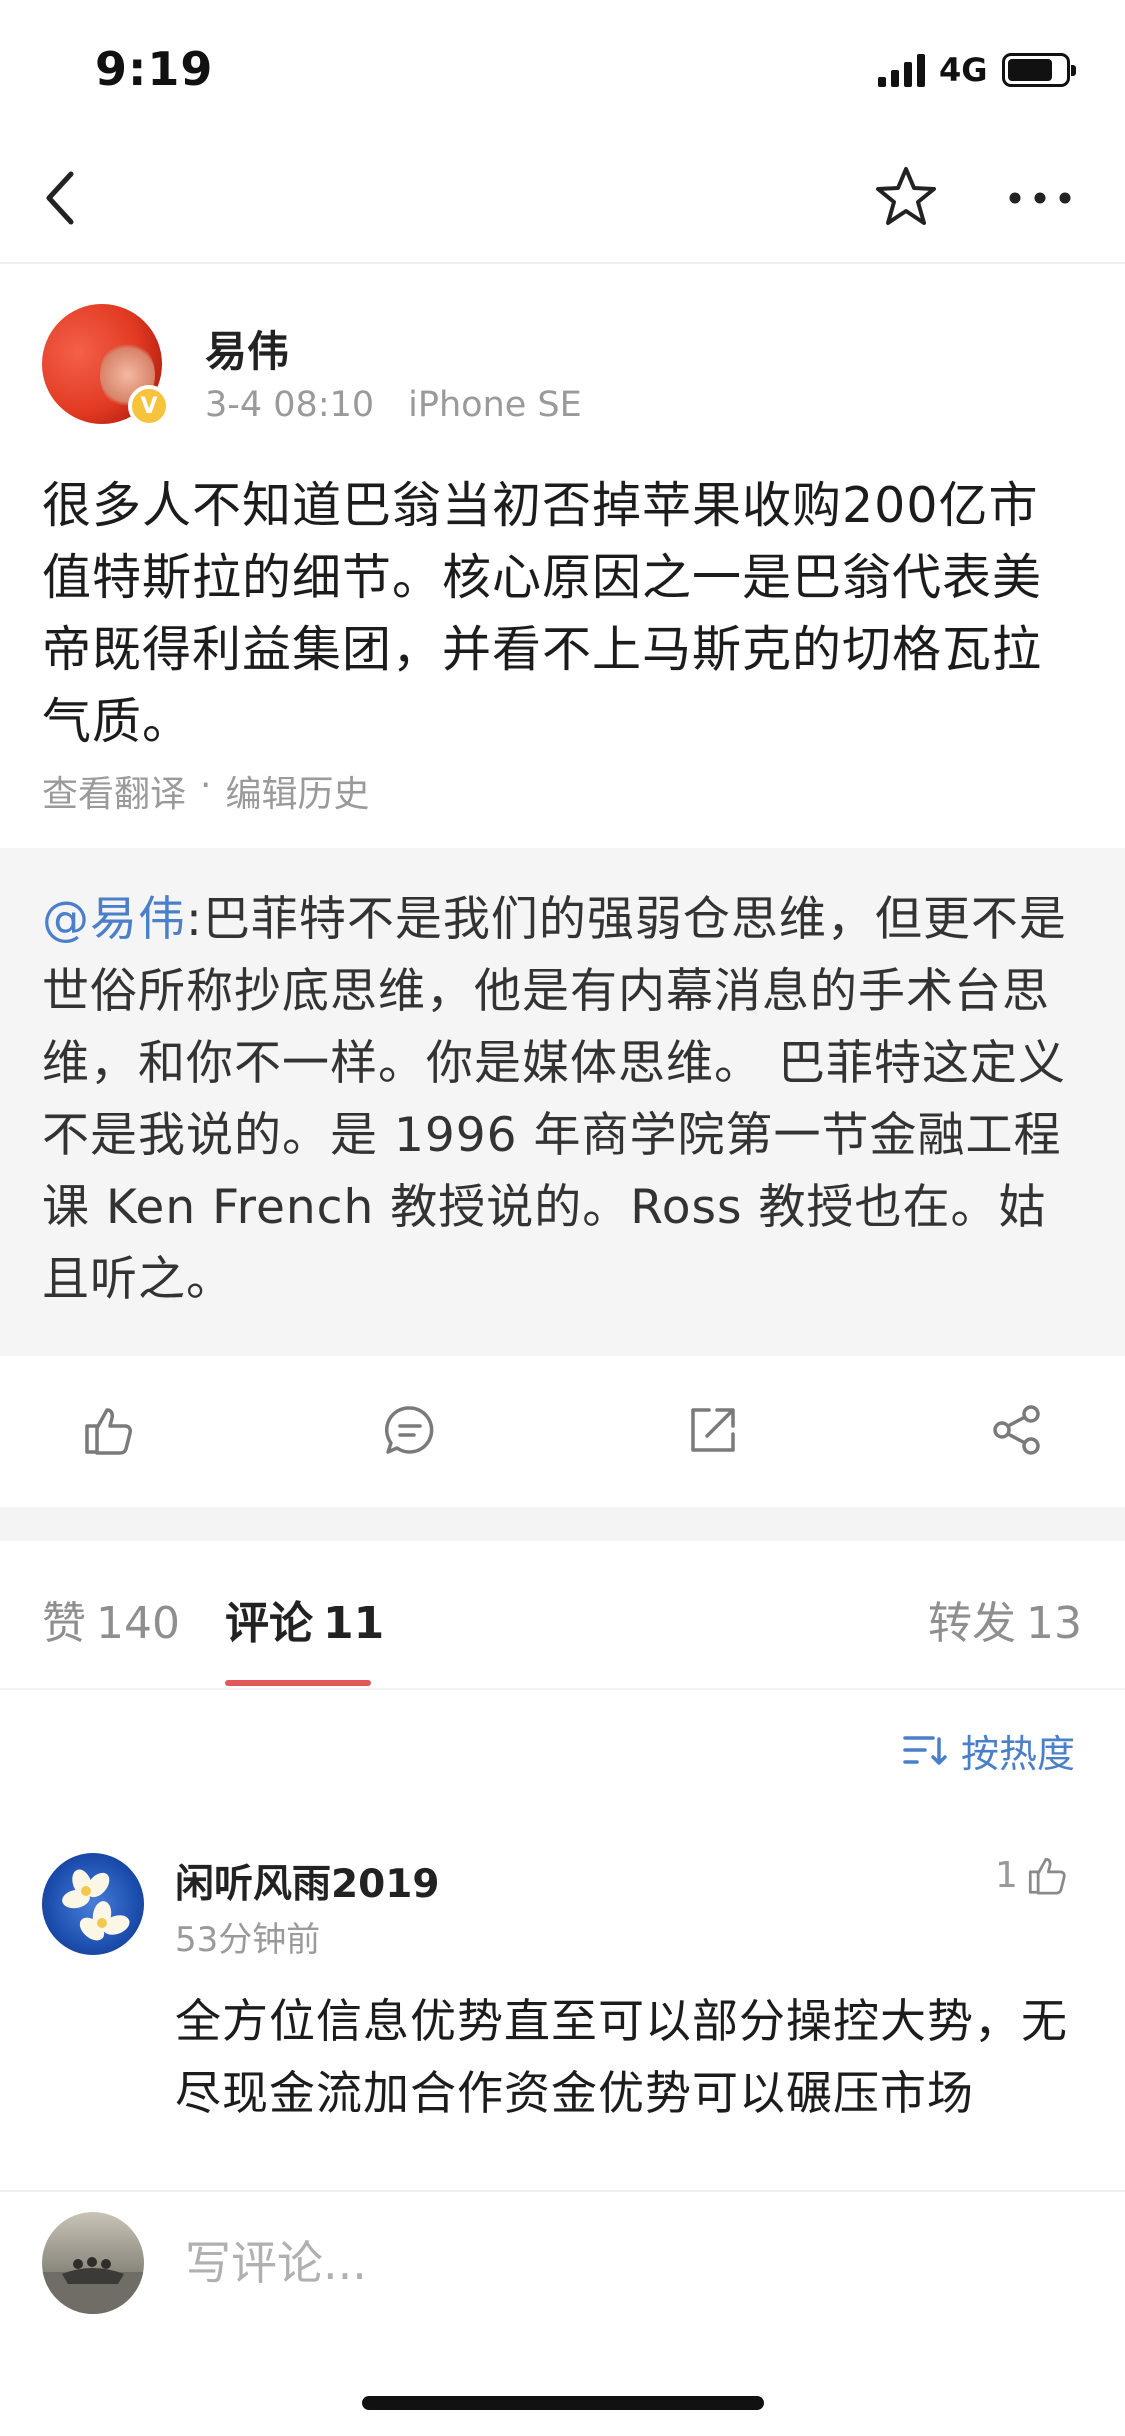 The height and width of the screenshot is (2436, 1125). I want to click on share-nodes-icon, so click(1016, 1430).